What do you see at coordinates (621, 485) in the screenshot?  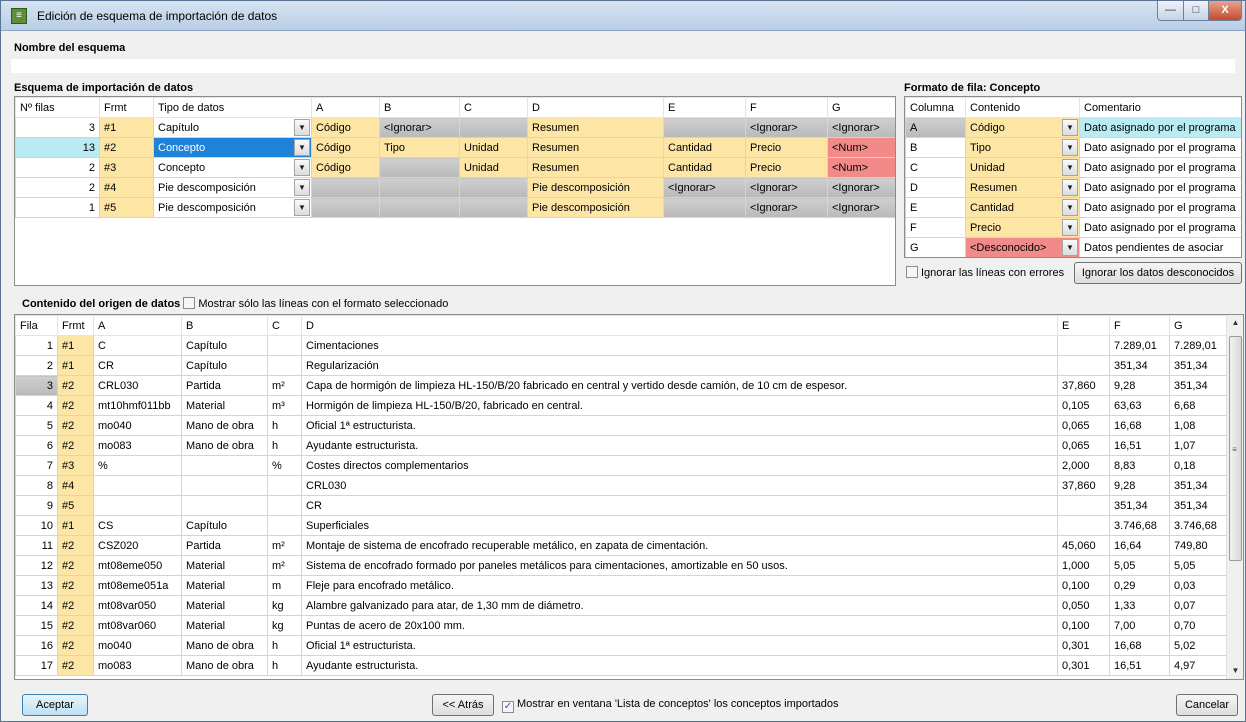 I see `table-row: 8 #4 CRL030 37,860 9,28 351,34` at bounding box center [621, 485].